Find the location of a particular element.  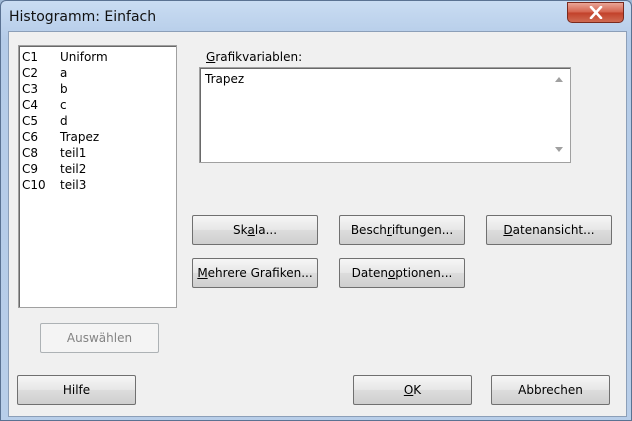

scroll-up-arrow-icon is located at coordinates (559, 79).